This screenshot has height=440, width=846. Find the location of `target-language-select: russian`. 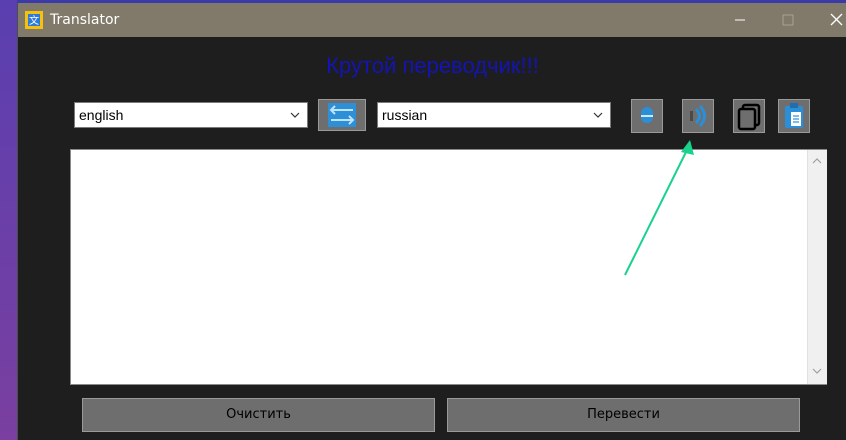

target-language-select: russian is located at coordinates (494, 115).